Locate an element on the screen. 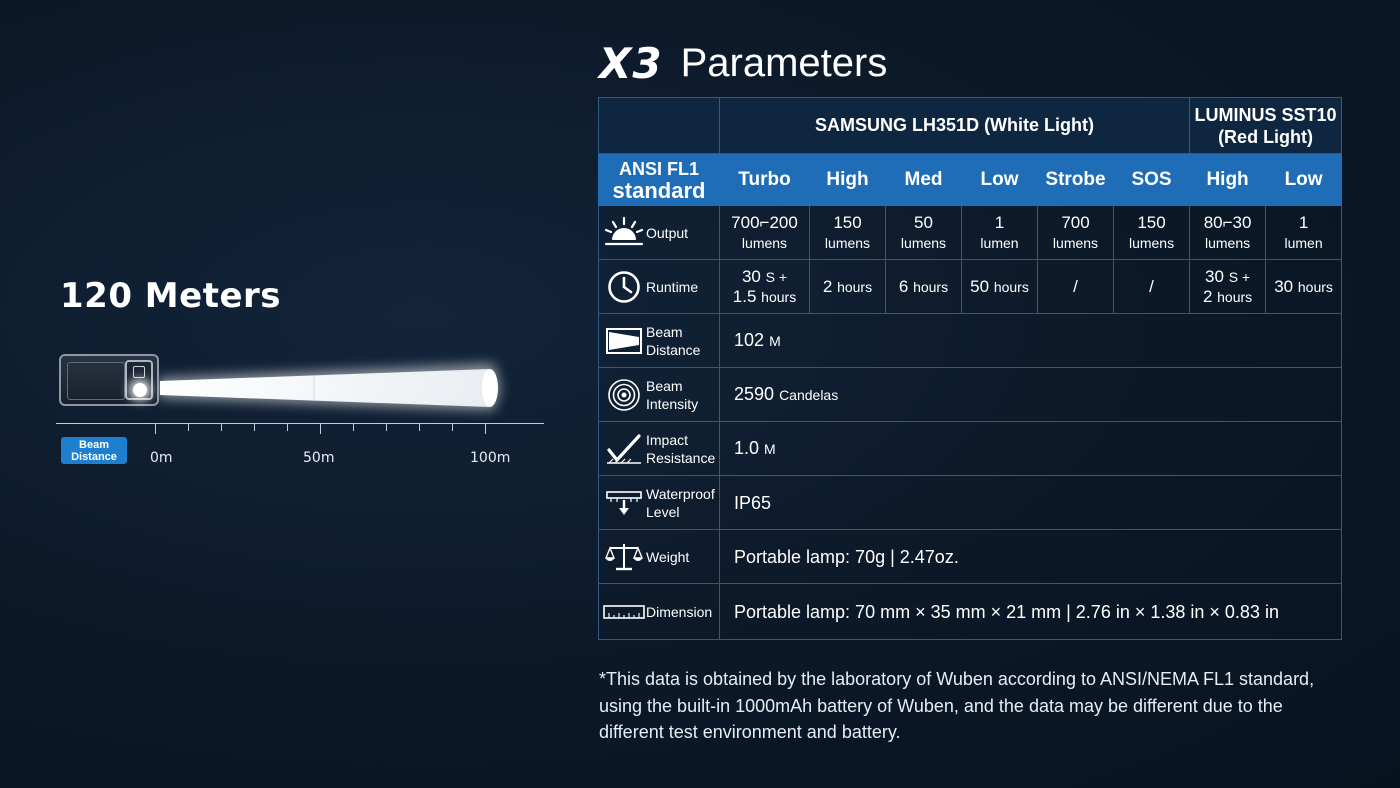 The height and width of the screenshot is (788, 1400). runtime-red-high: 30 S + 2 hours is located at coordinates (1228, 286).